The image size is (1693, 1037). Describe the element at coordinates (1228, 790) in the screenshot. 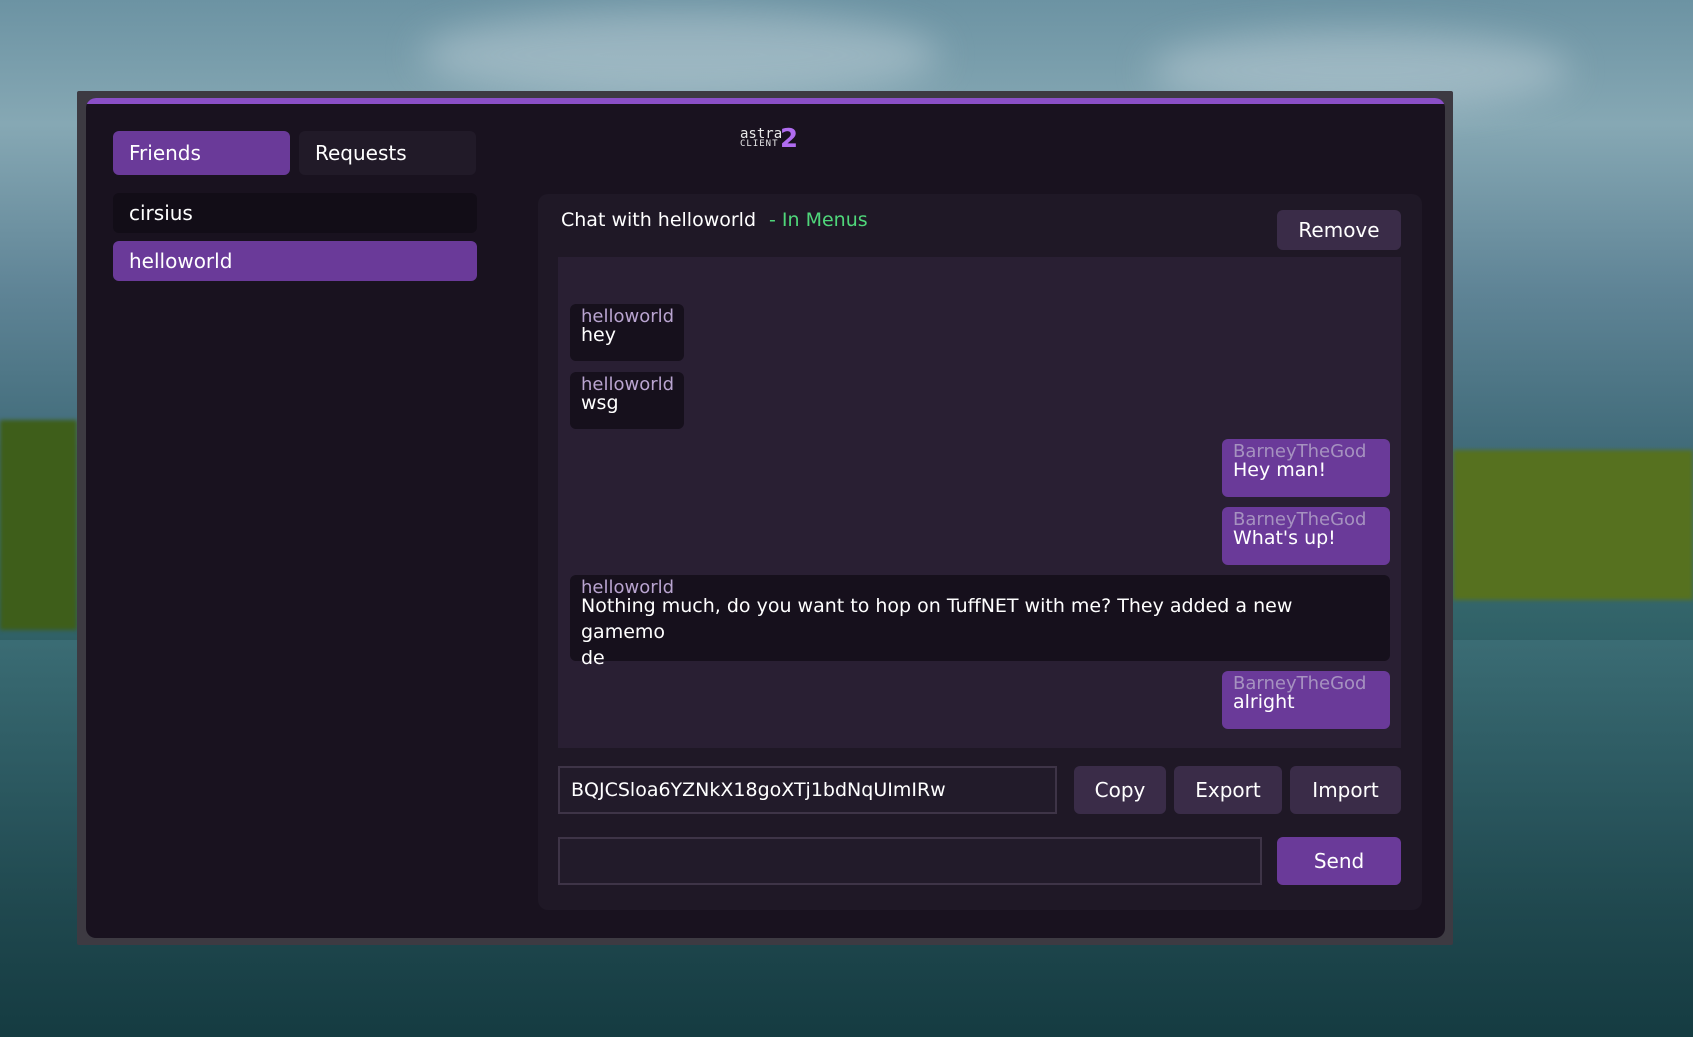

I see `export-button: Export` at that location.